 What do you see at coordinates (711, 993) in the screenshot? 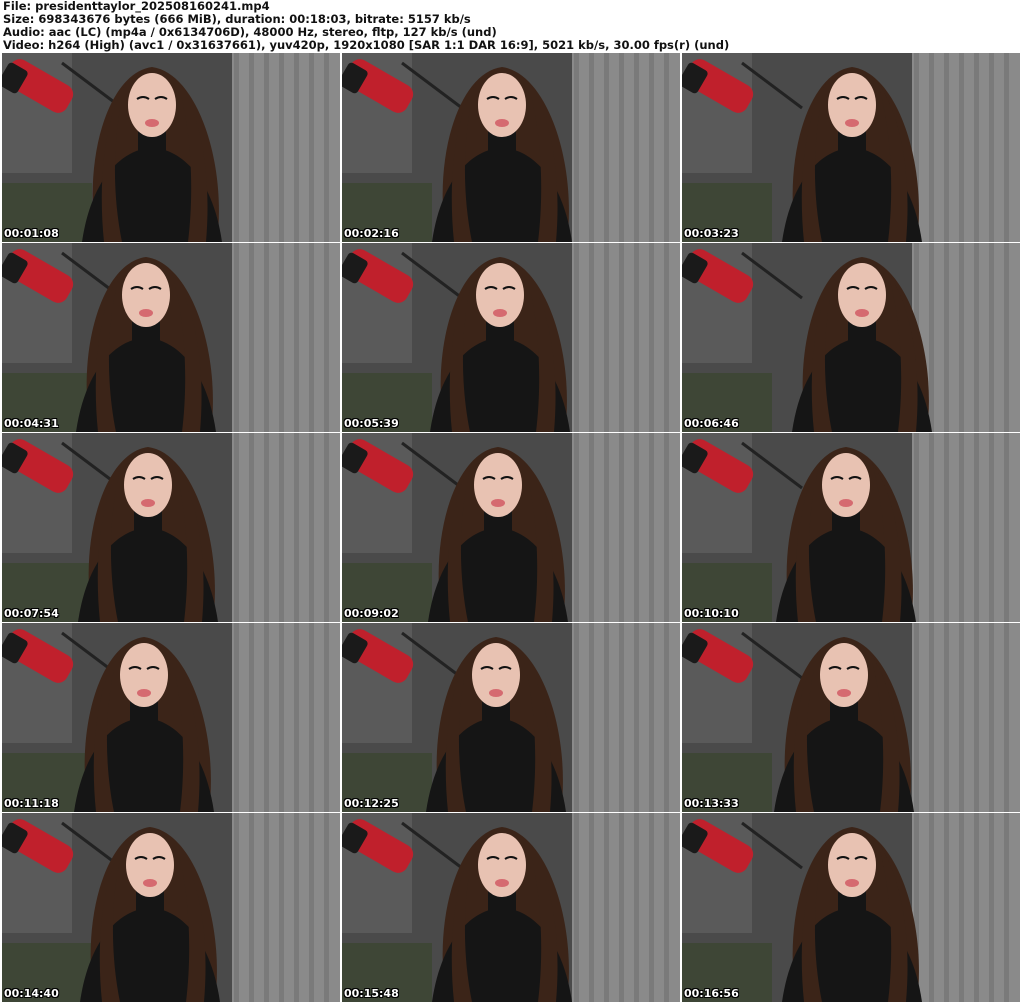
I see `timestamp-label: 00:16:56` at bounding box center [711, 993].